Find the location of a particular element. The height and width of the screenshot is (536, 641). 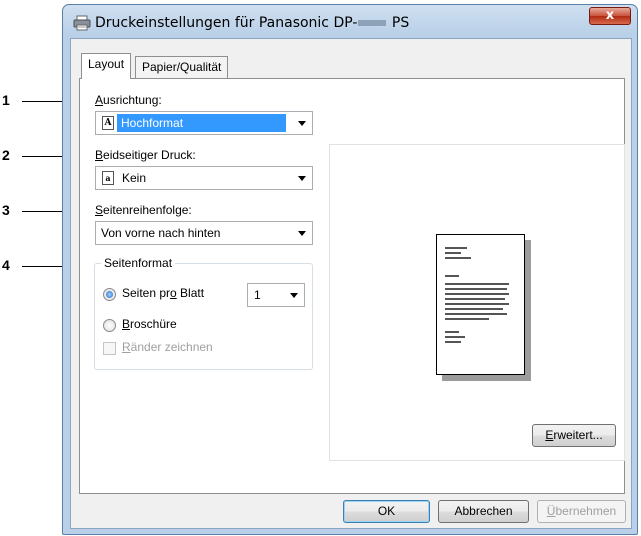

booklet-label: Broschüre is located at coordinates (149, 324).